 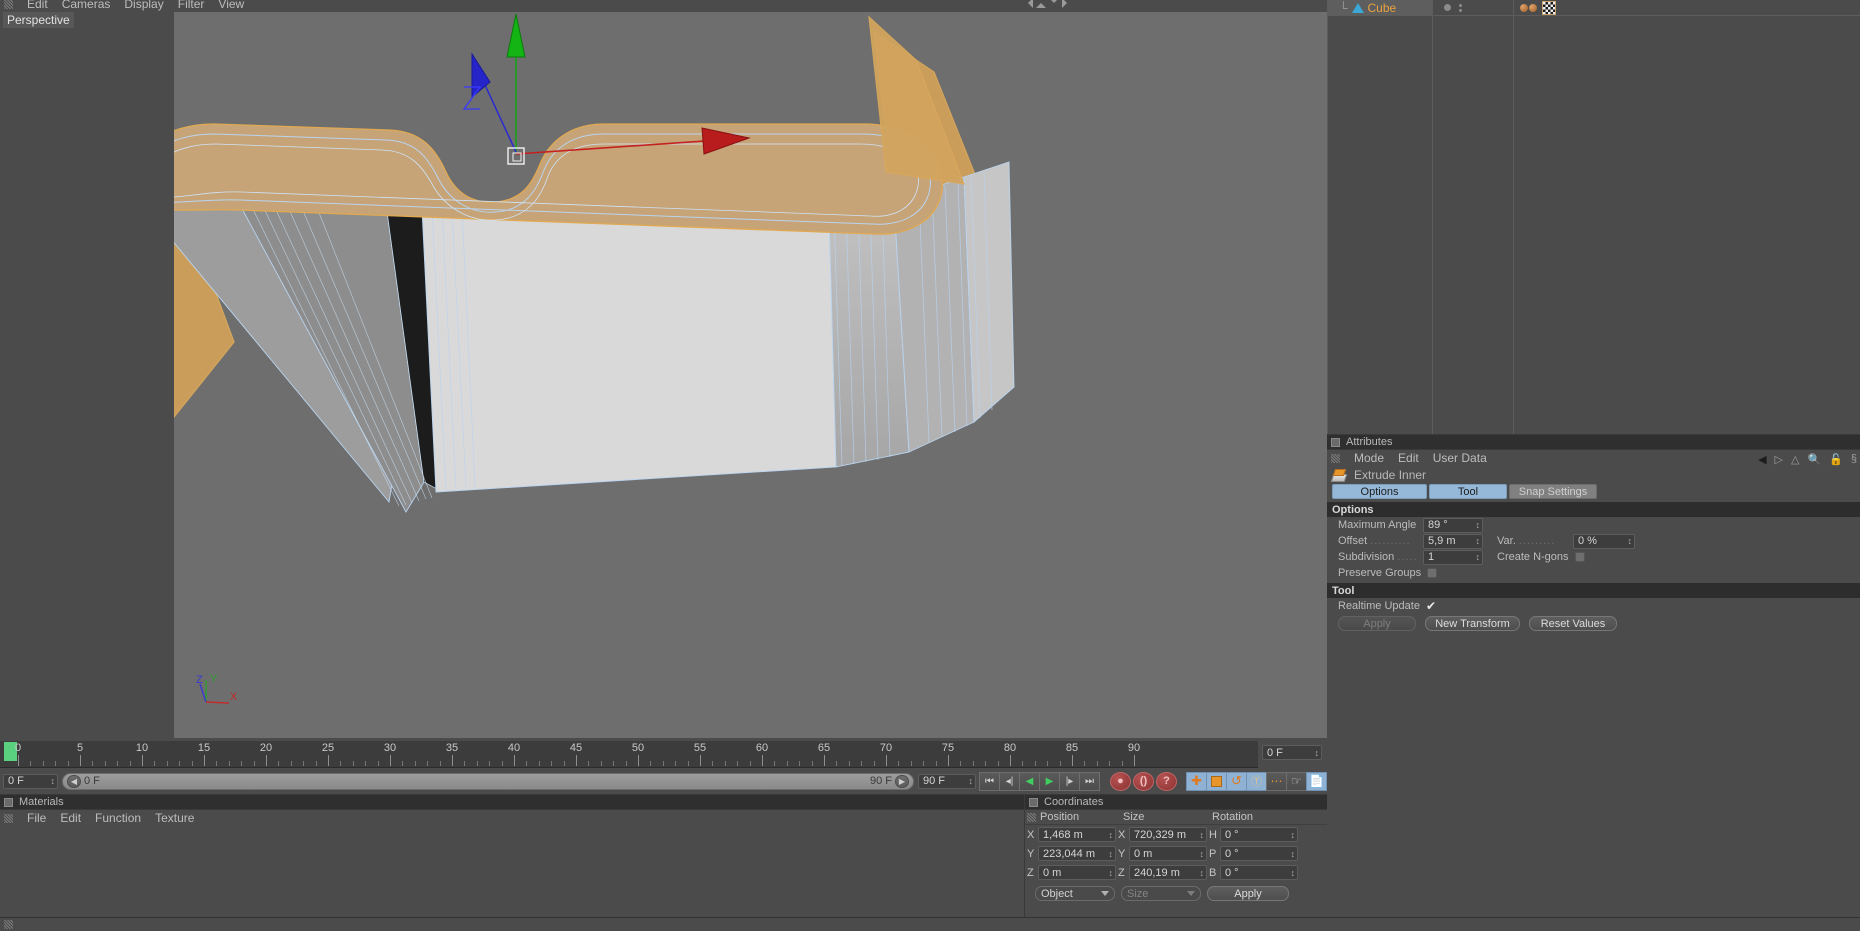 What do you see at coordinates (1166, 781) in the screenshot?
I see `keyframe-selection-icon: ?` at bounding box center [1166, 781].